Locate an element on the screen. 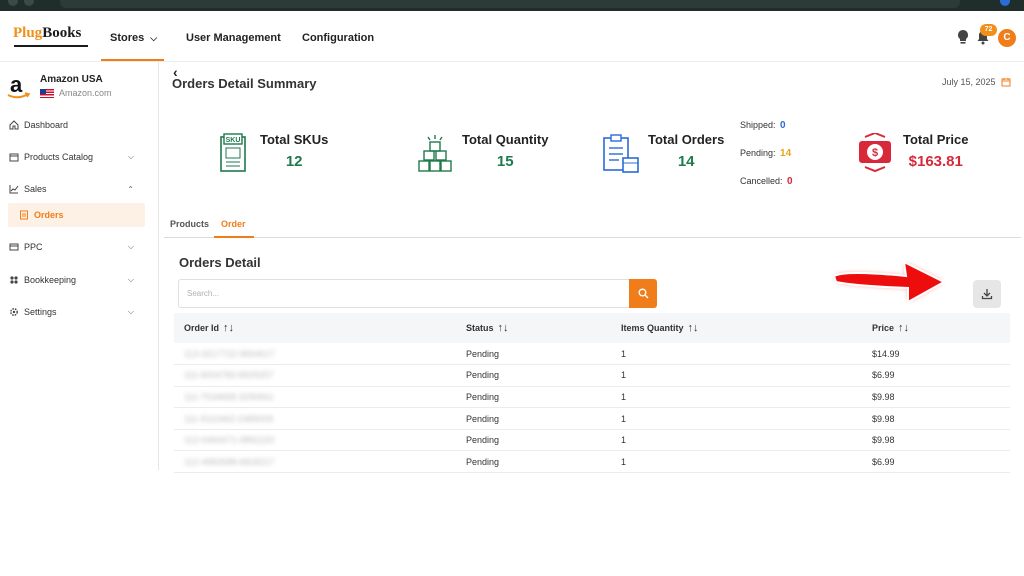  sidebar-item-label: Settings is located at coordinates (40, 312).